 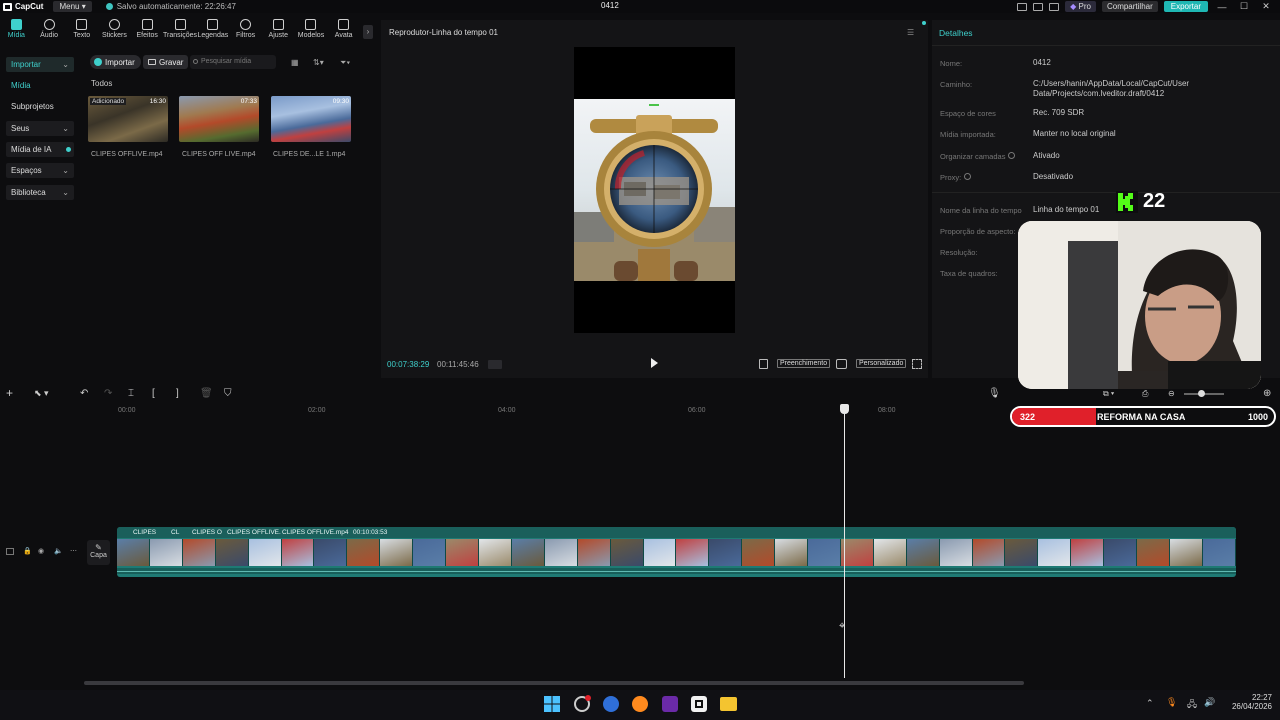 What do you see at coordinates (699, 704) in the screenshot?
I see `capcut-taskbar-icon` at bounding box center [699, 704].